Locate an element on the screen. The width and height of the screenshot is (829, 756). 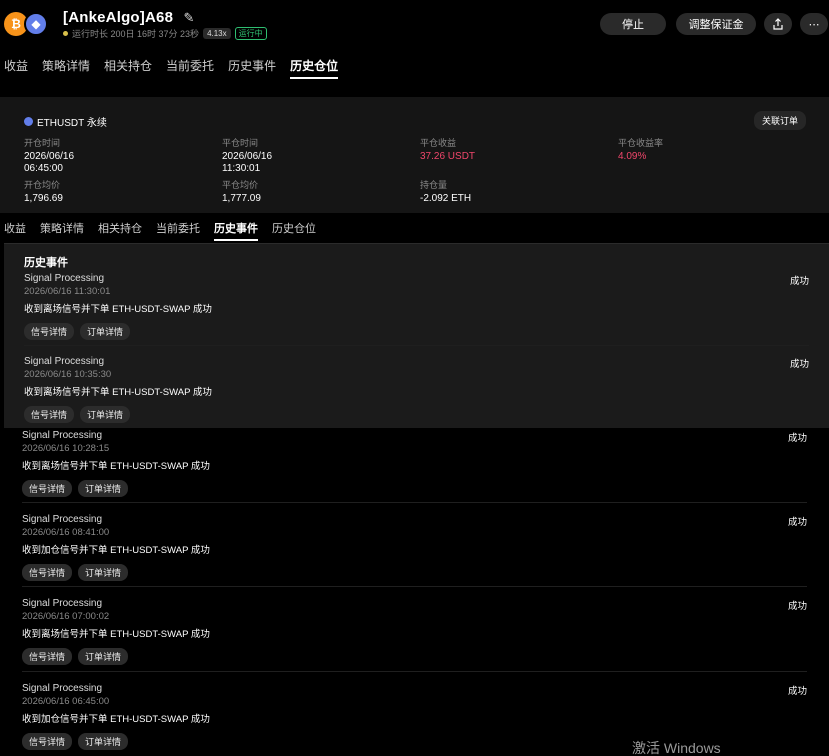
position-symbol: ETHUSDT 永续 is located at coordinates (65, 121).